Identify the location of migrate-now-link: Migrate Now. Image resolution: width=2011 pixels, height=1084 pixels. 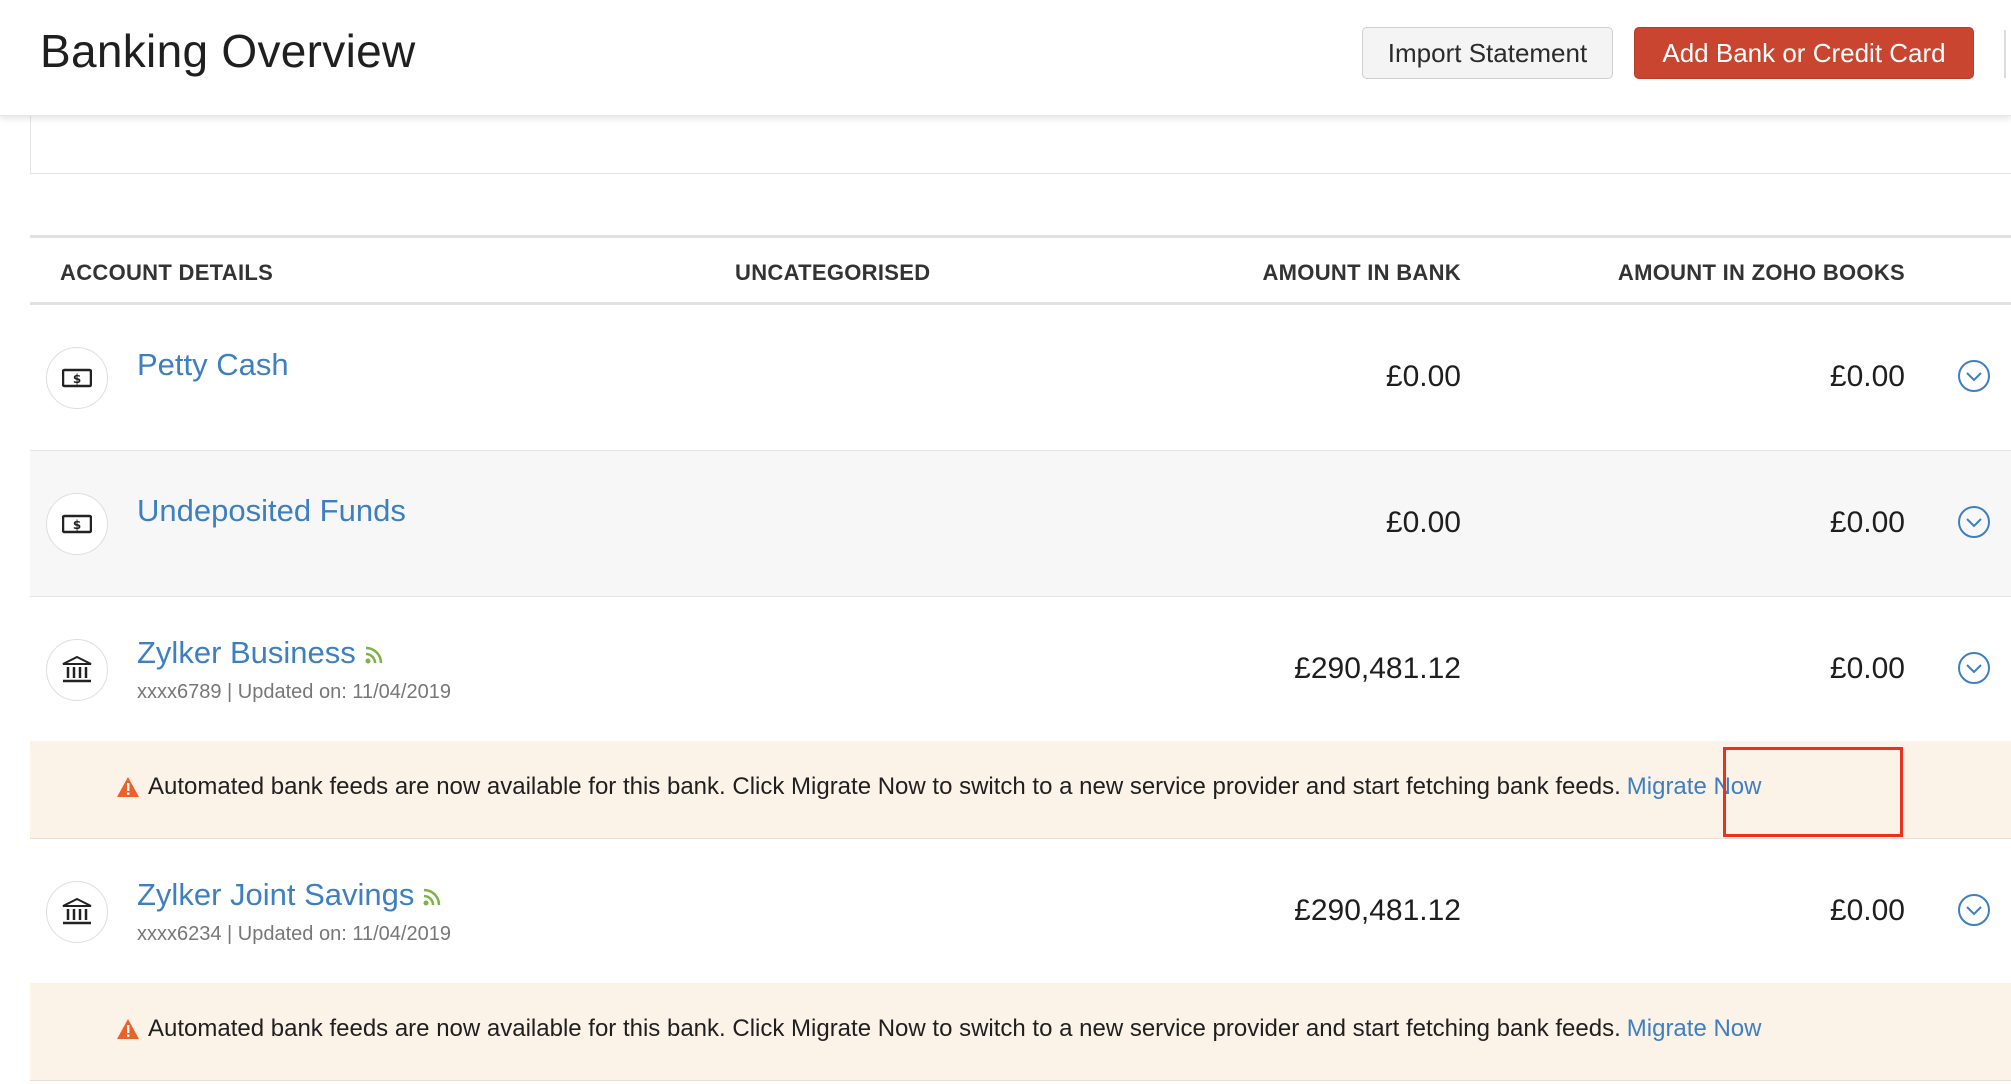
(1694, 1029).